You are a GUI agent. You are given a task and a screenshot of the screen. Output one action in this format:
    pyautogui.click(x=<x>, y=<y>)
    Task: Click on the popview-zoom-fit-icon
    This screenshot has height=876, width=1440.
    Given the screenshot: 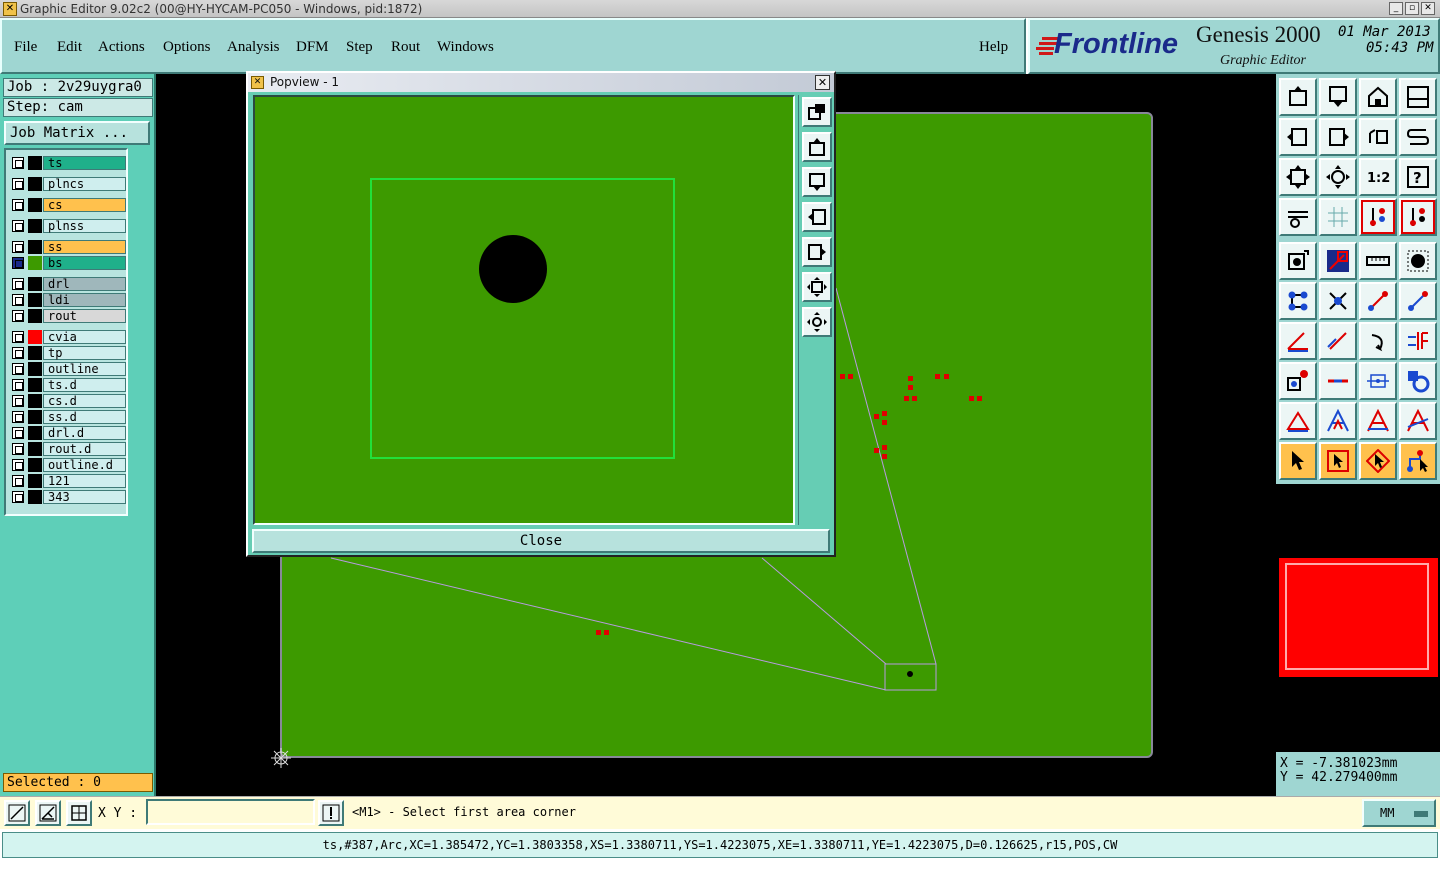 What is the action you would take?
    pyautogui.click(x=817, y=287)
    